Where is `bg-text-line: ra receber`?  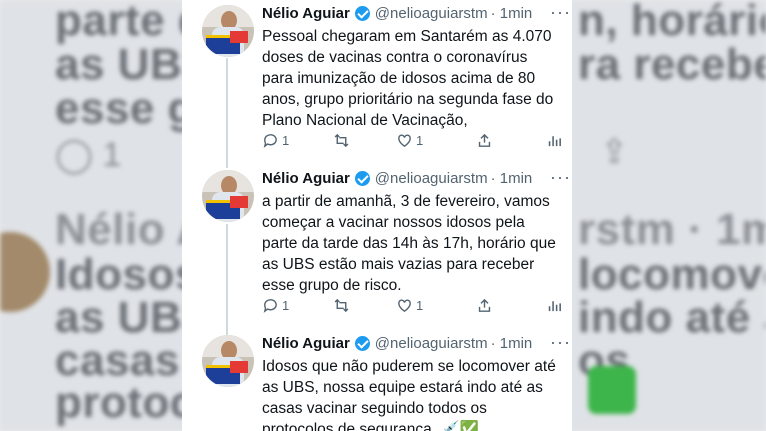
bg-text-line: ra receber is located at coordinates (672, 64).